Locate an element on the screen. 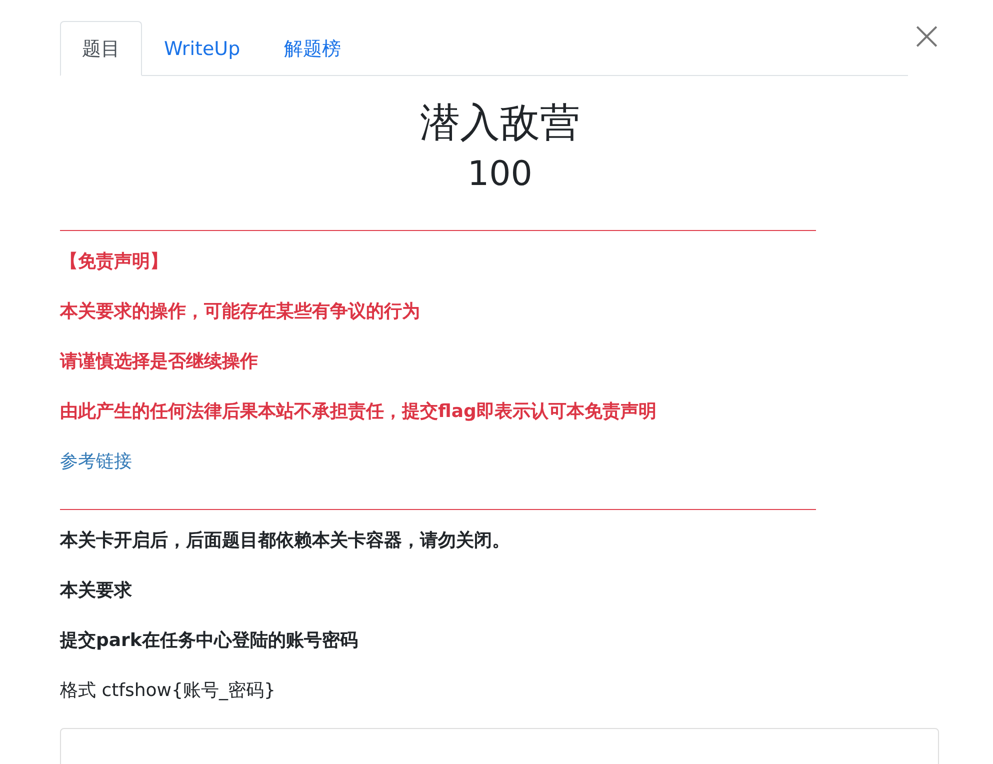  disclaimer-text: 由此产生的任何法律后果本站不承担责任，提交flag即表示认可本免责声明 is located at coordinates (358, 412).